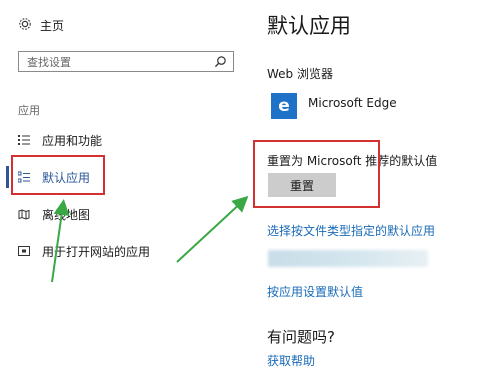  Describe the element at coordinates (7, 177) in the screenshot. I see `active-indicator` at that location.